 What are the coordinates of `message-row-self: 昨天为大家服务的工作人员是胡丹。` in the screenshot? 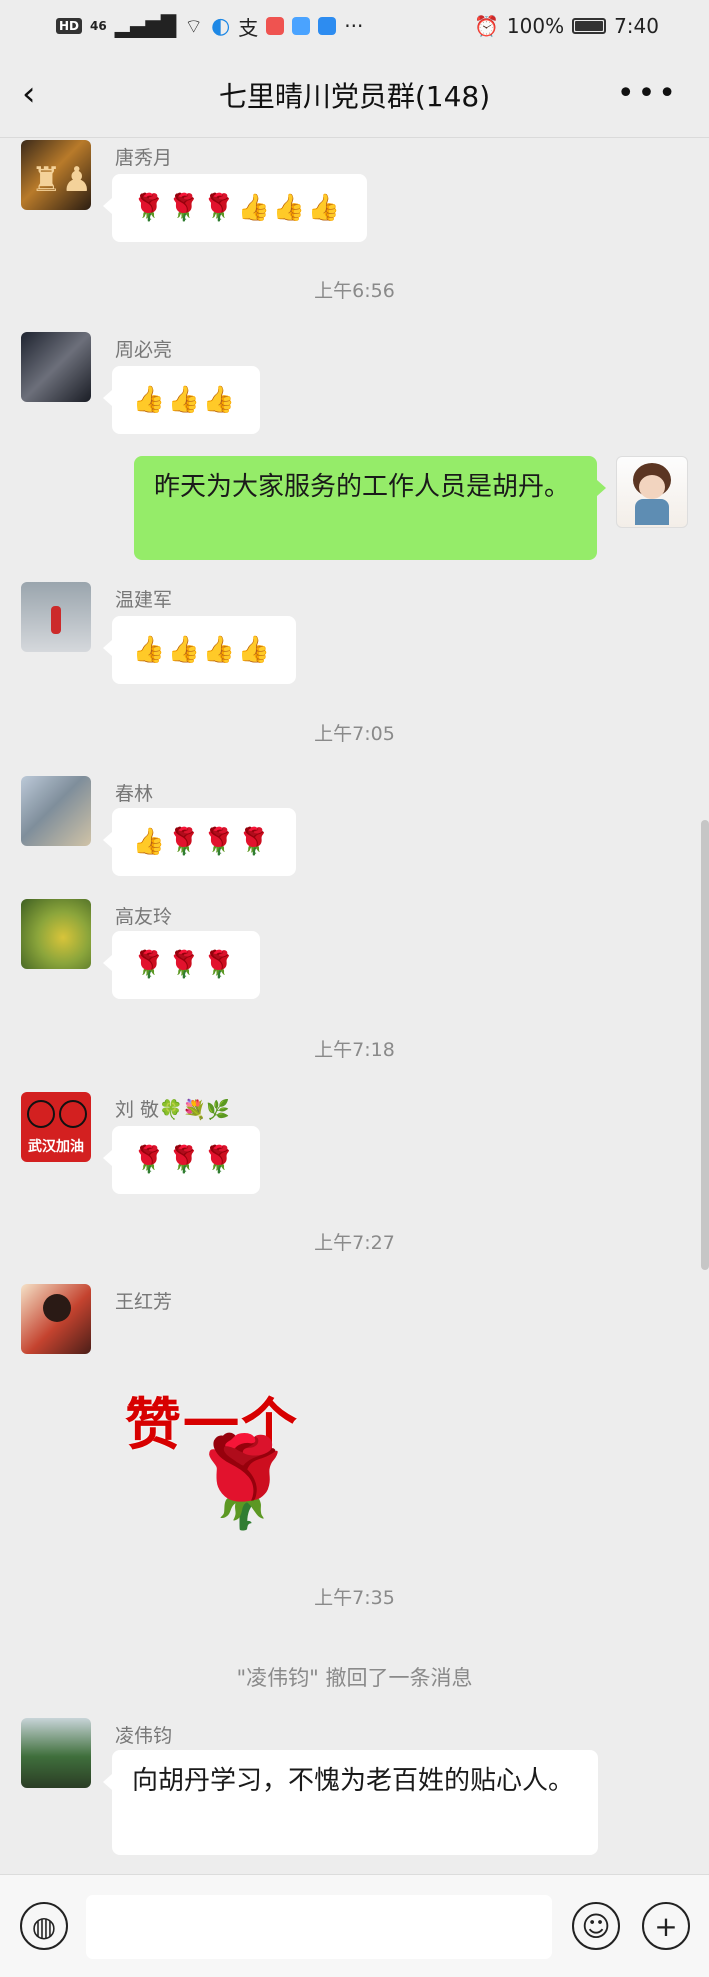 It's located at (354, 511).